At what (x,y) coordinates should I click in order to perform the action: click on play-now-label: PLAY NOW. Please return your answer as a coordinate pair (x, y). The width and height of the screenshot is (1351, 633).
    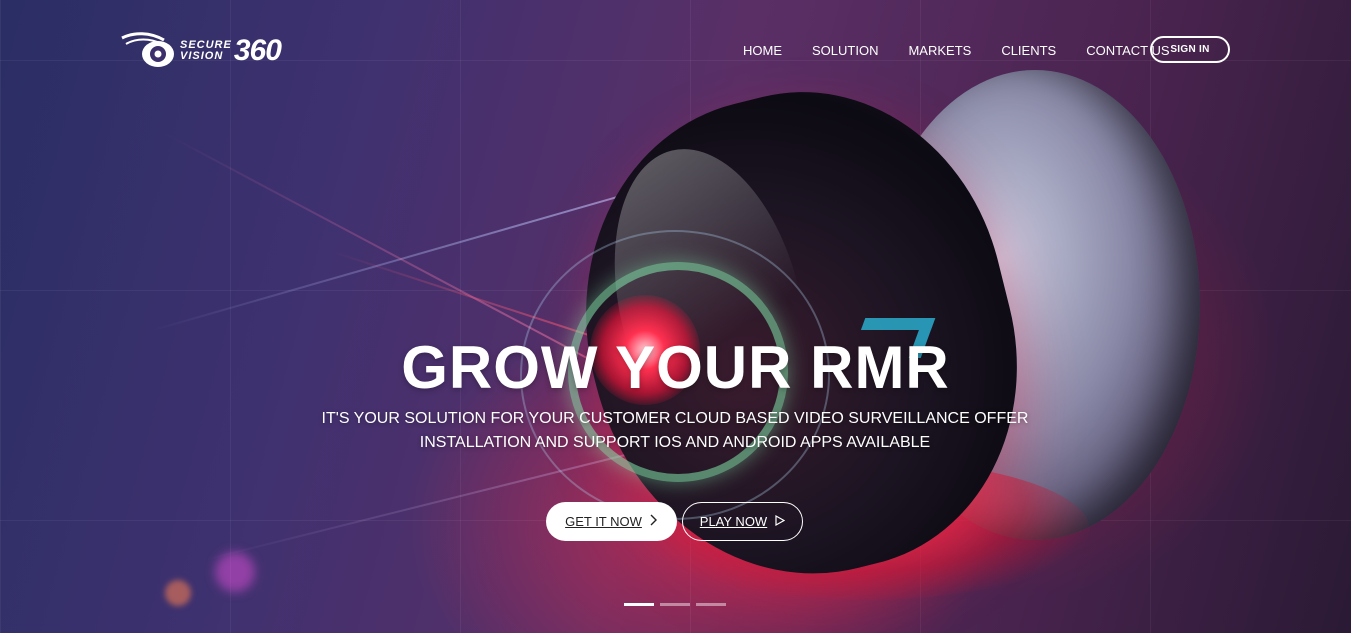
    Looking at the image, I should click on (733, 521).